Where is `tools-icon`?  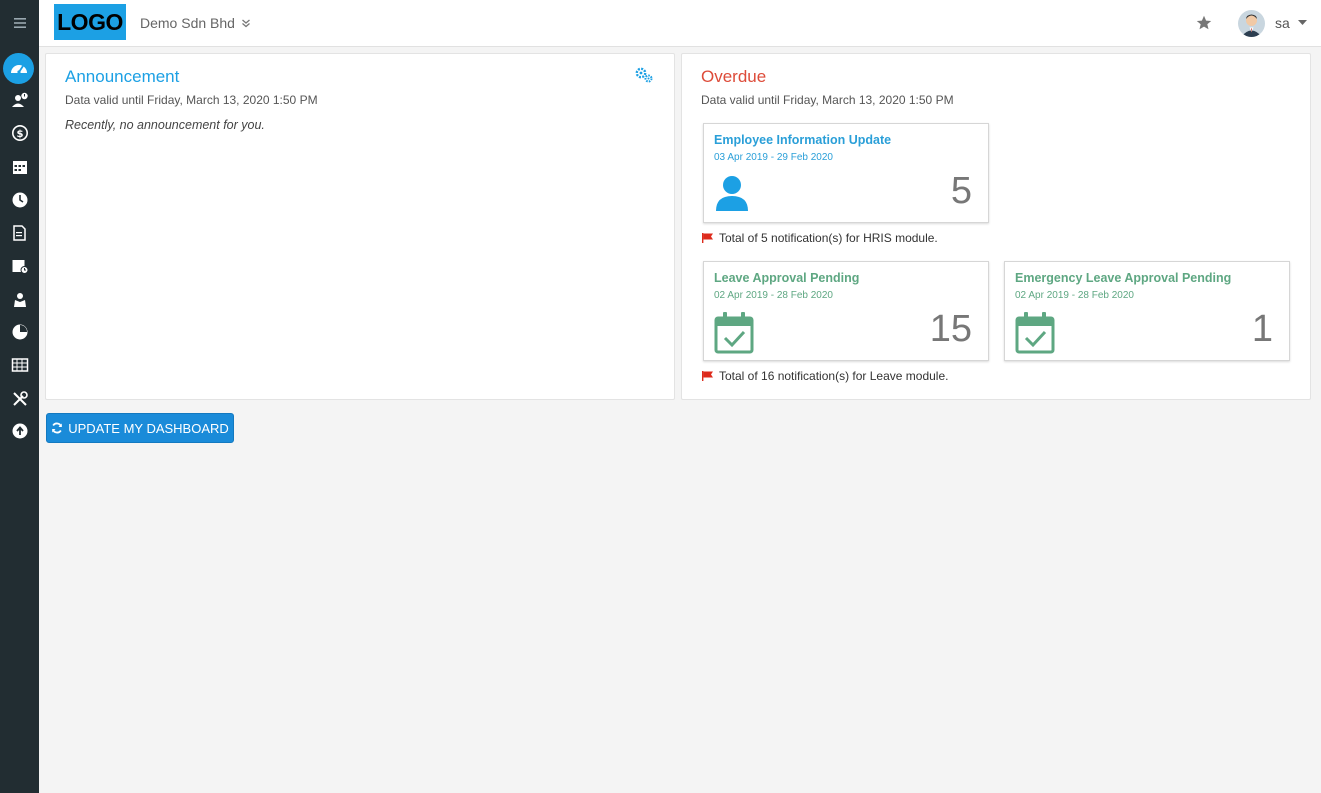
tools-icon is located at coordinates (20, 398).